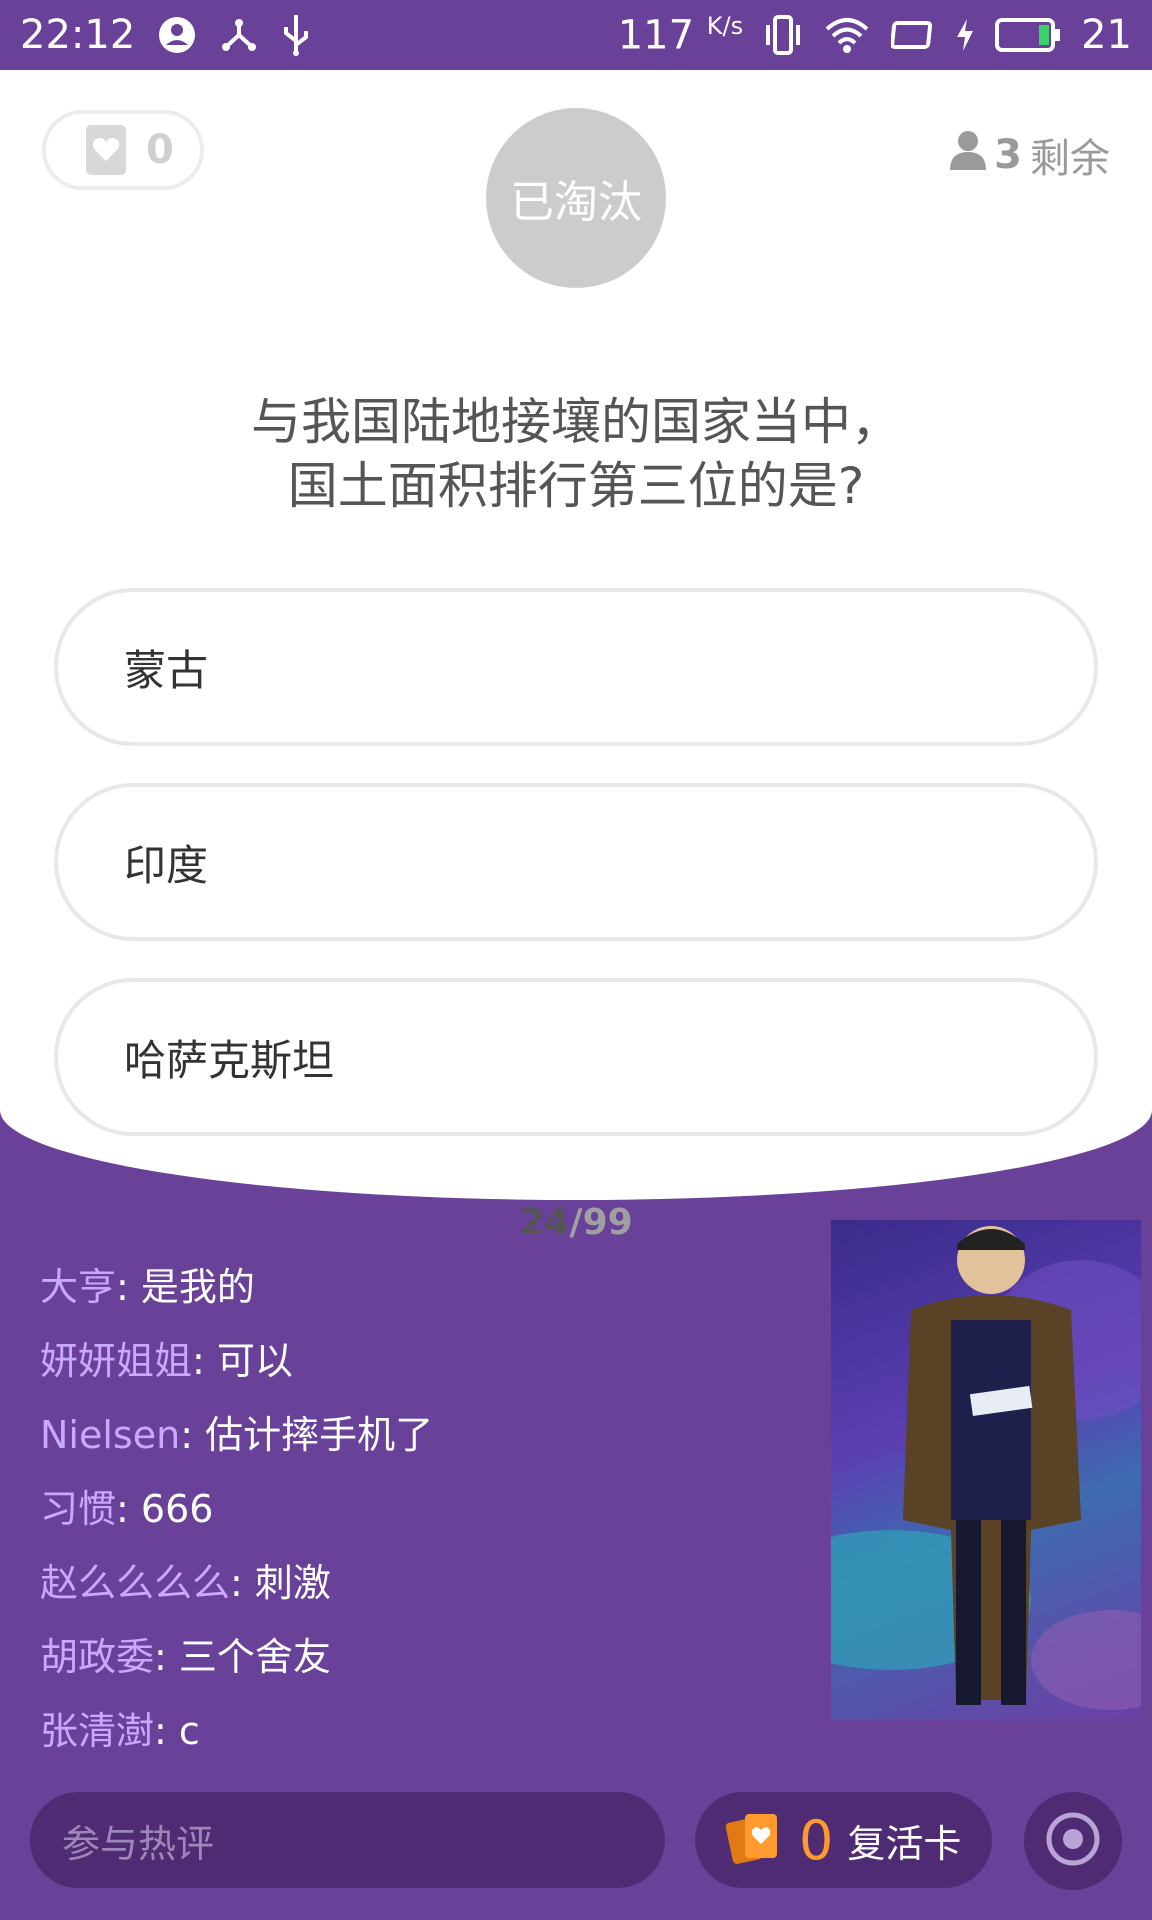  What do you see at coordinates (160, 150) in the screenshot?
I see `lives-count: 0` at bounding box center [160, 150].